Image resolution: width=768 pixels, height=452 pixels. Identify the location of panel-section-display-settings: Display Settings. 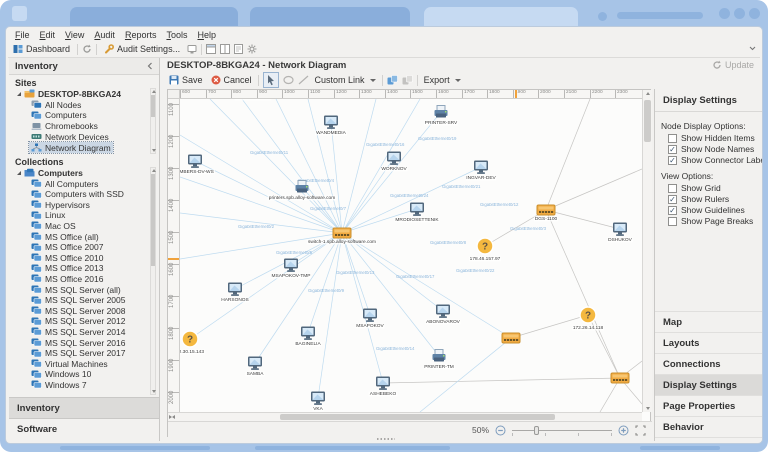
(708, 385).